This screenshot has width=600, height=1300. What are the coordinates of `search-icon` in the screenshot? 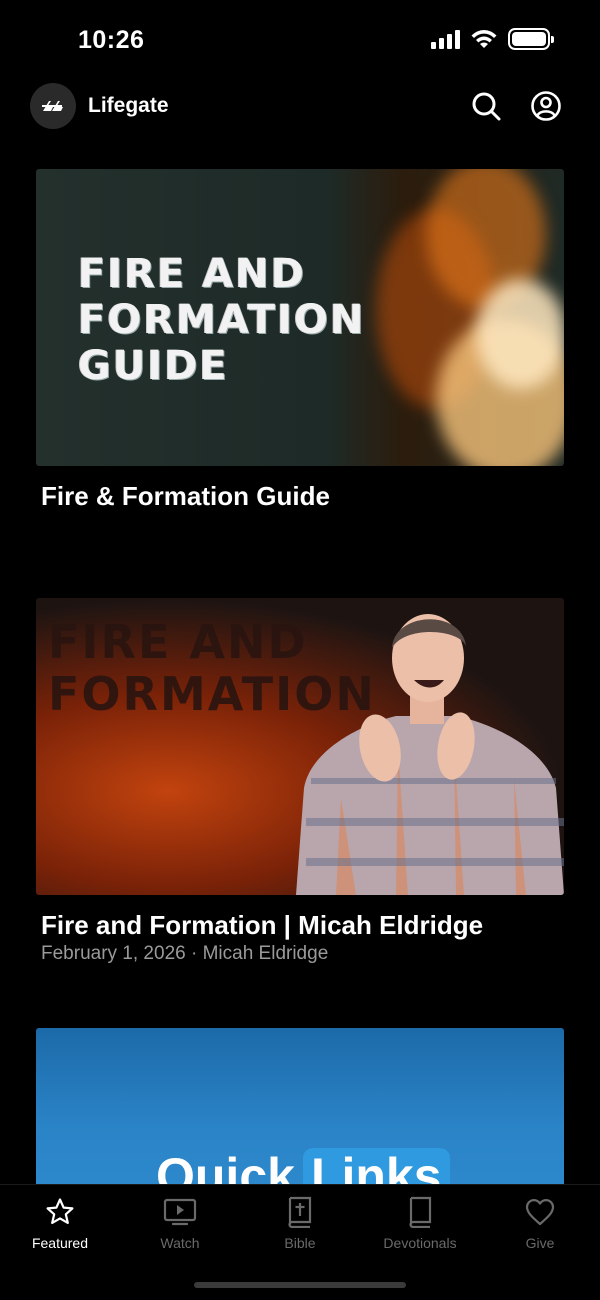 It's located at (486, 106).